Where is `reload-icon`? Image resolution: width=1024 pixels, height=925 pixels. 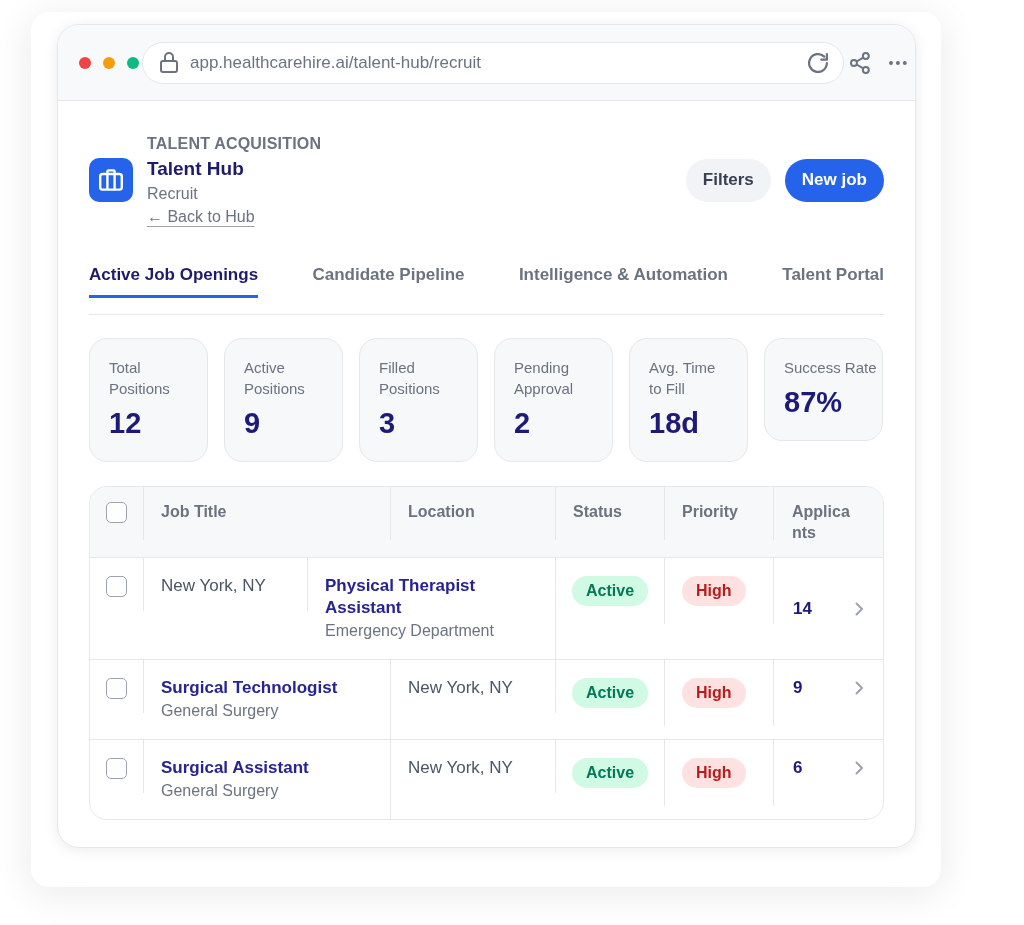
reload-icon is located at coordinates (818, 62).